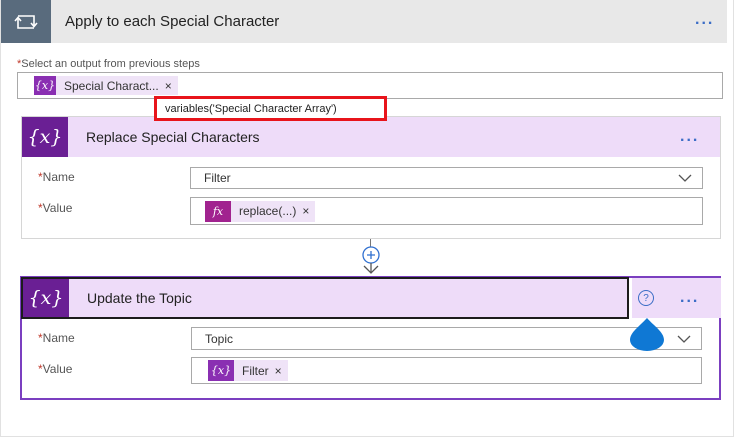 The height and width of the screenshot is (437, 738). Describe the element at coordinates (371, 137) in the screenshot. I see `replace-card-header: {x} Replace Special Characters` at that location.